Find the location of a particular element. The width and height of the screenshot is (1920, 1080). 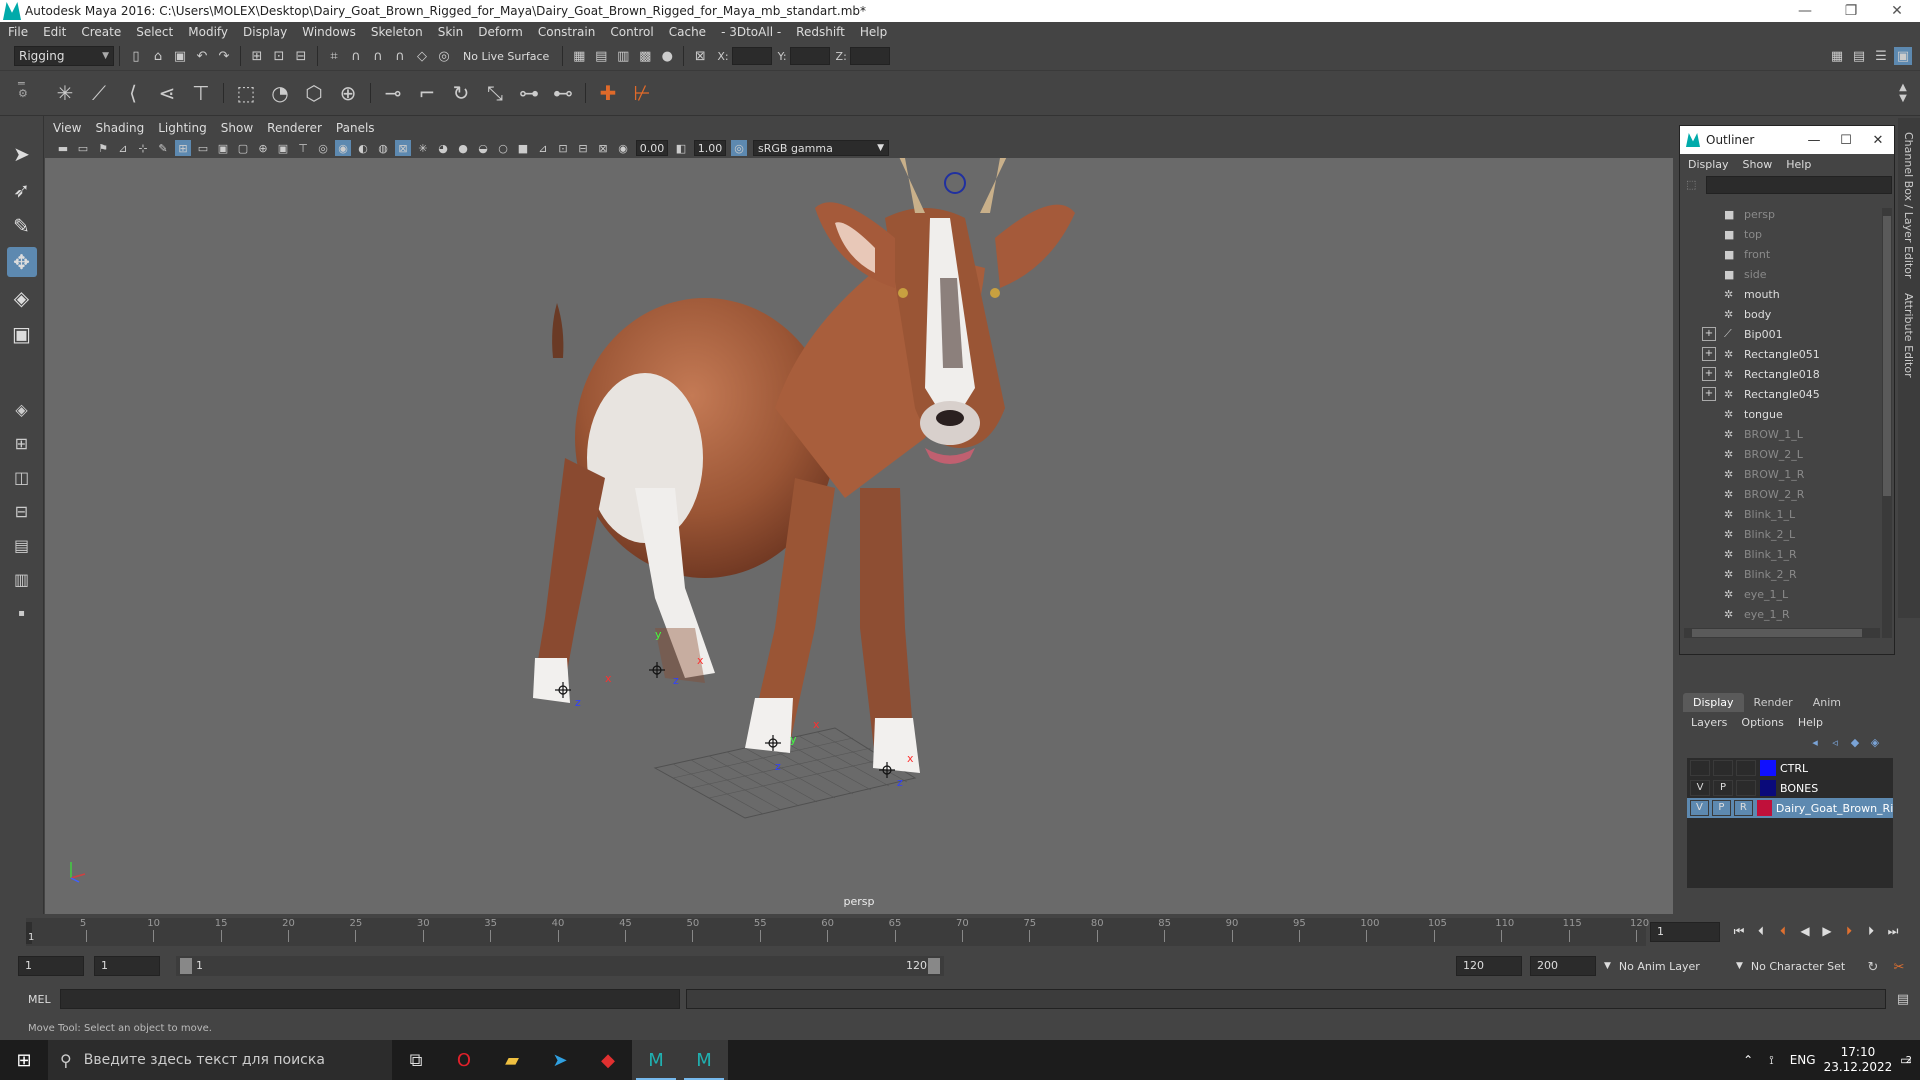

panel-menu-view: View is located at coordinates (67, 128).